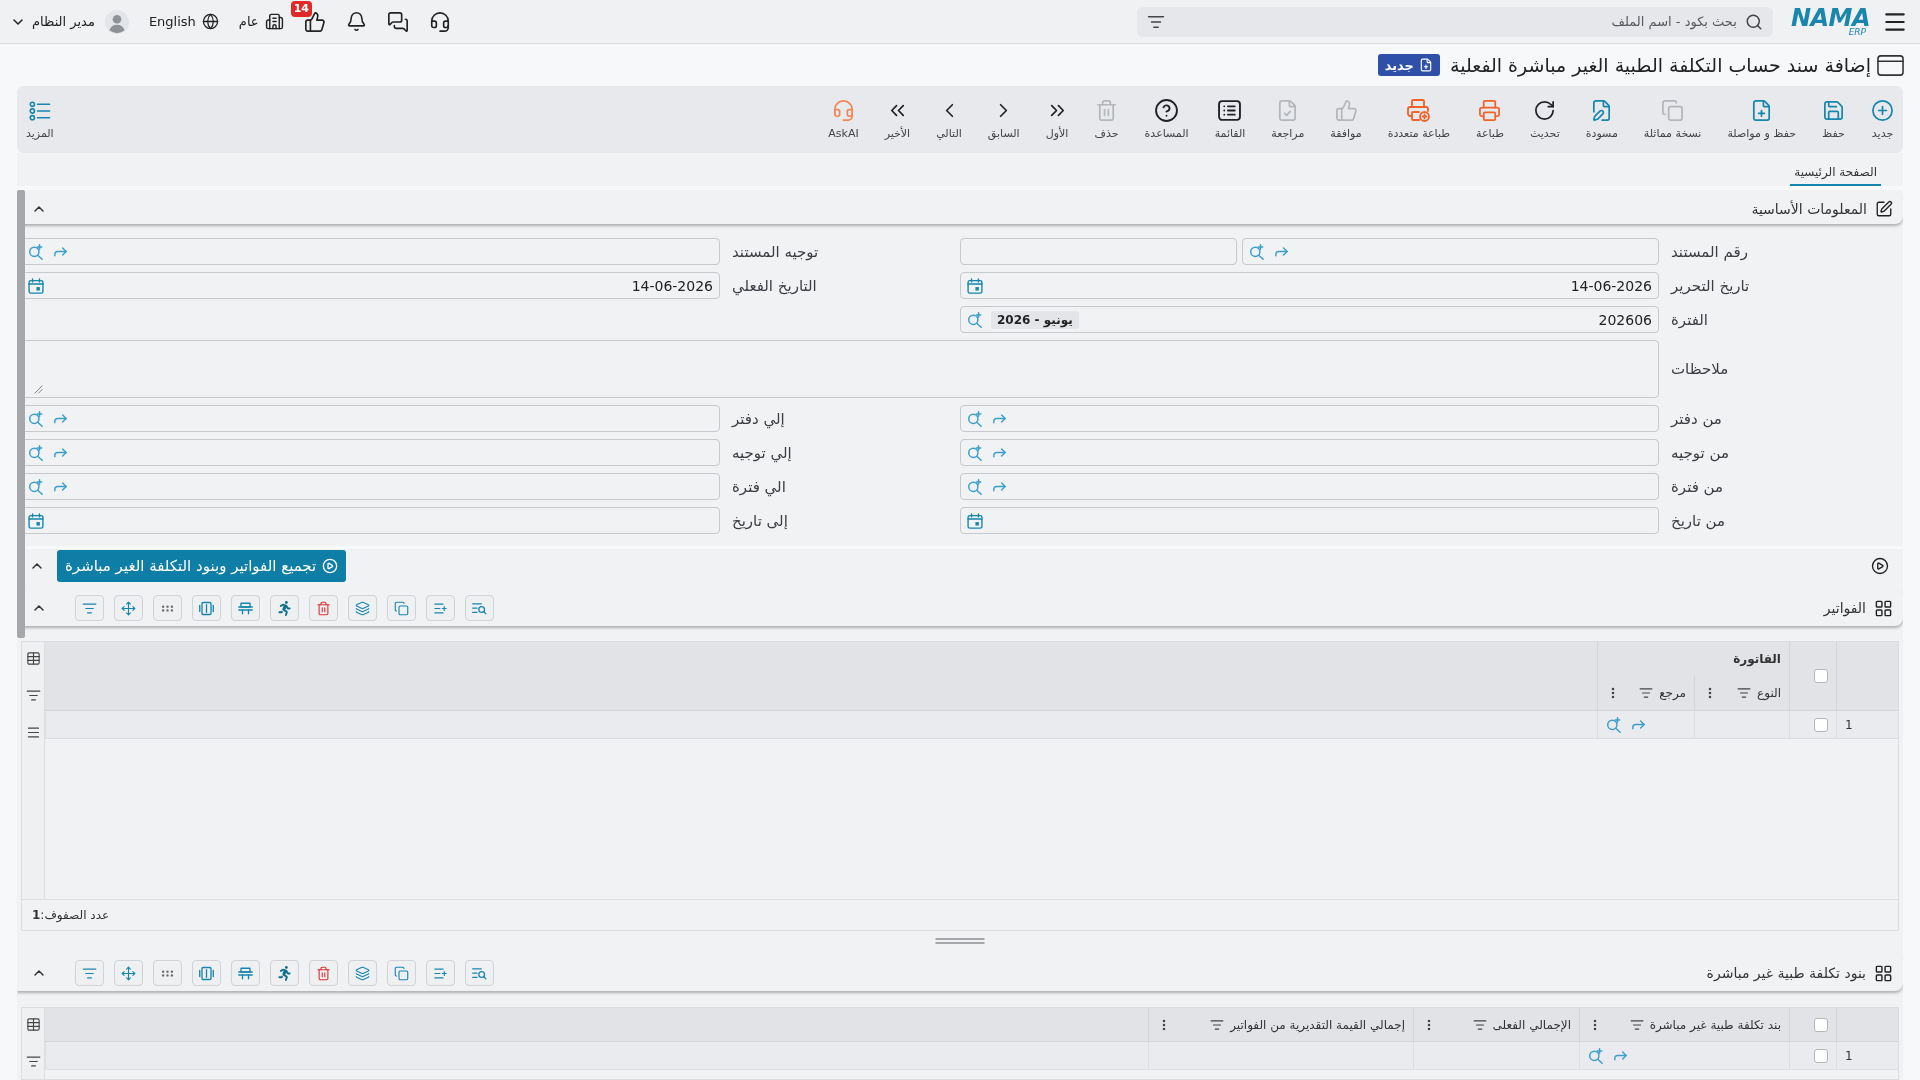 Image resolution: width=1920 pixels, height=1080 pixels. What do you see at coordinates (758, 418) in the screenshot?
I see `field-label: إلي دفتر` at bounding box center [758, 418].